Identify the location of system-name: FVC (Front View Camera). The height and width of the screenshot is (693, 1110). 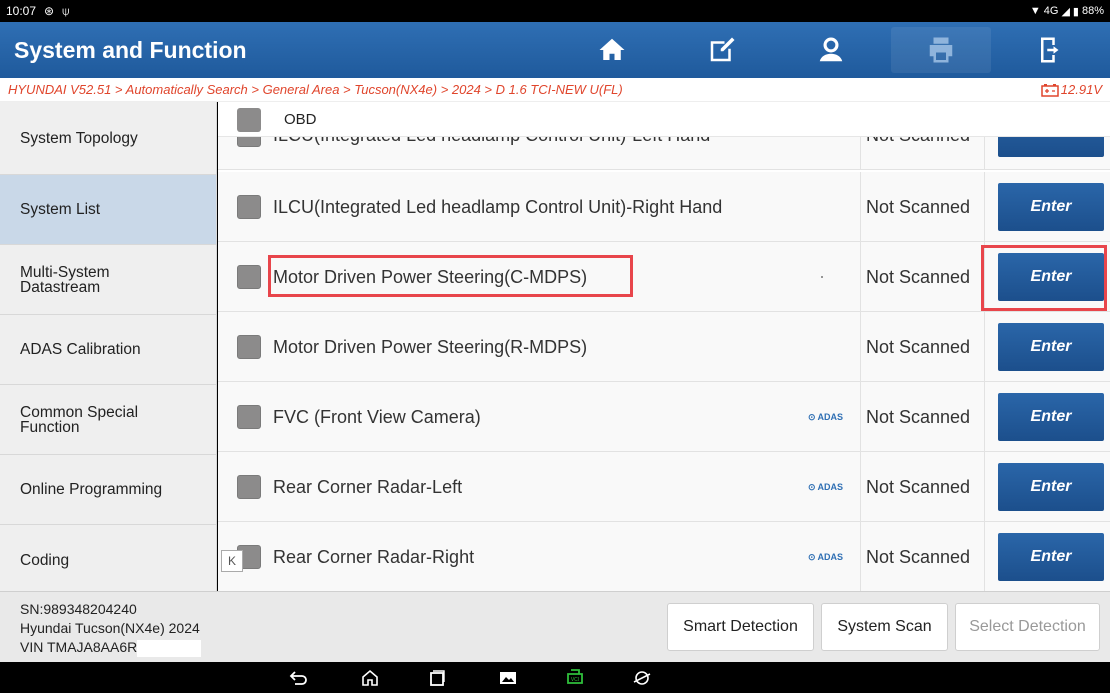
(377, 416).